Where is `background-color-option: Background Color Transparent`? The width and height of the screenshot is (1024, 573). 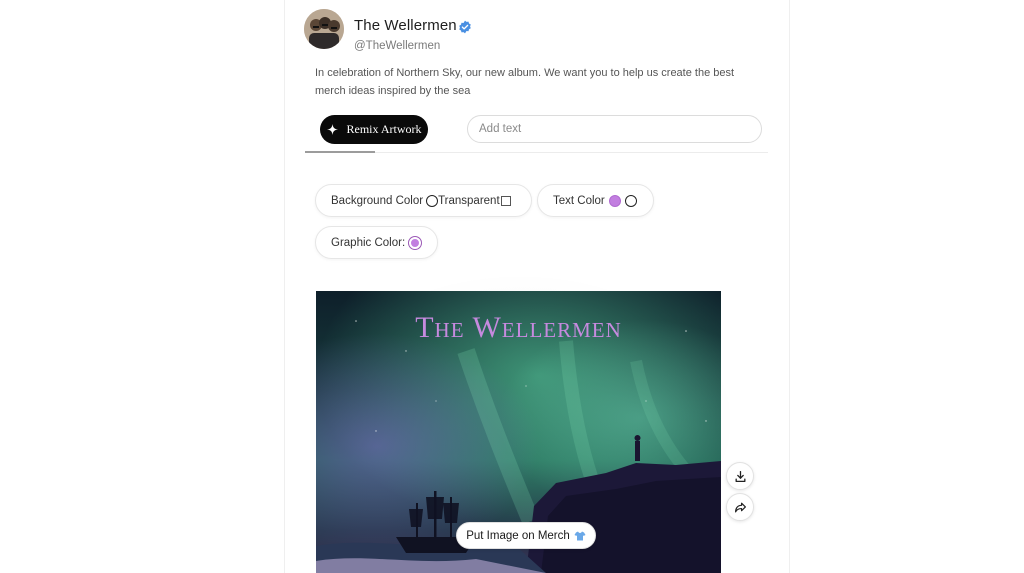
background-color-option: Background Color Transparent is located at coordinates (423, 200).